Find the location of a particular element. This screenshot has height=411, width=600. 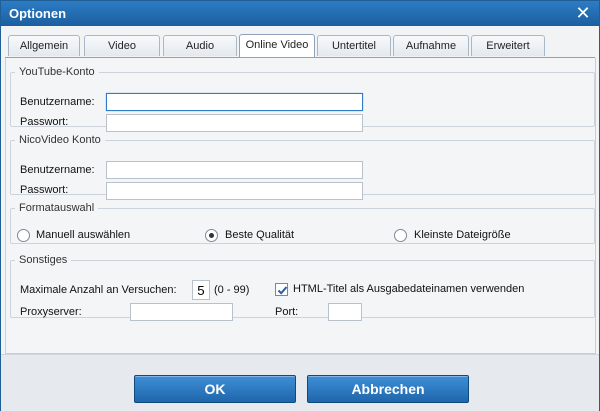

youtube-legend: YouTube-Konto is located at coordinates (57, 72).